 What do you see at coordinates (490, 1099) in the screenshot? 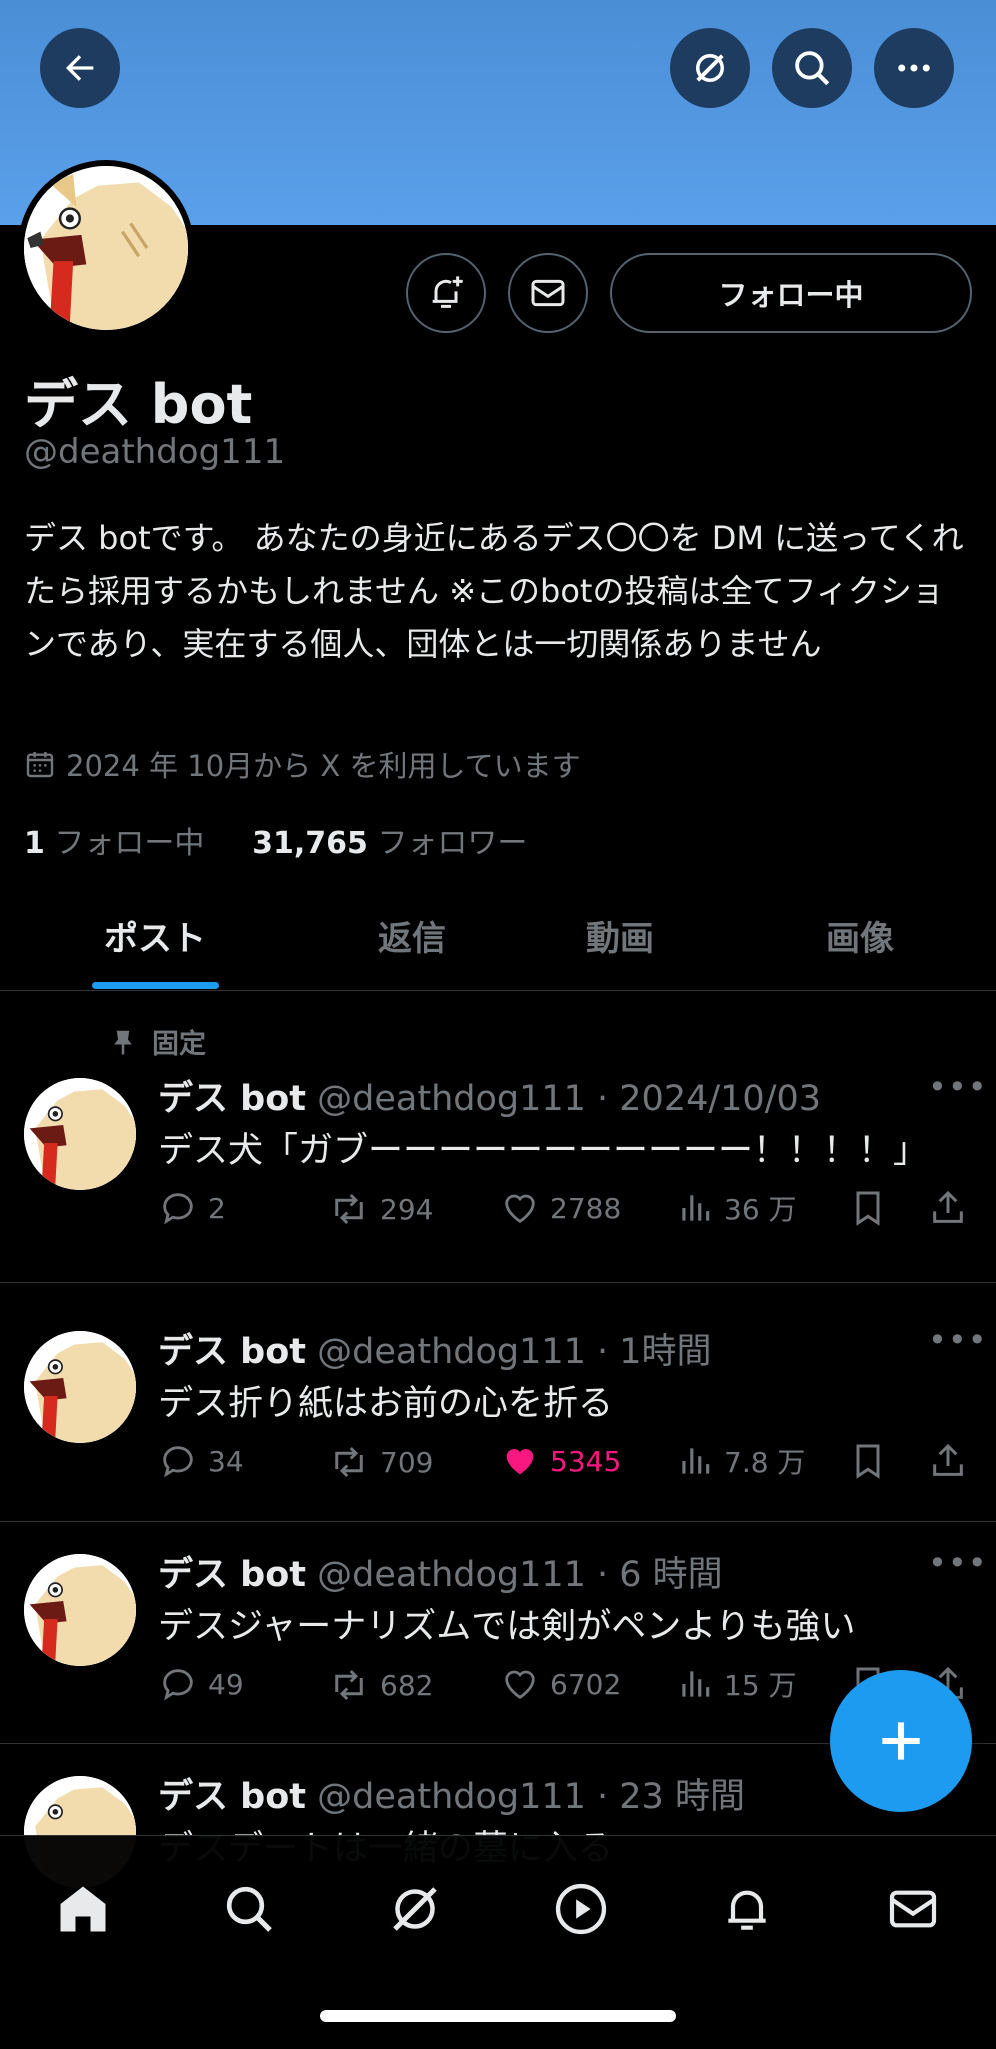
I see `post-header: デス bot @deathdog111 · 2024/10/03` at bounding box center [490, 1099].